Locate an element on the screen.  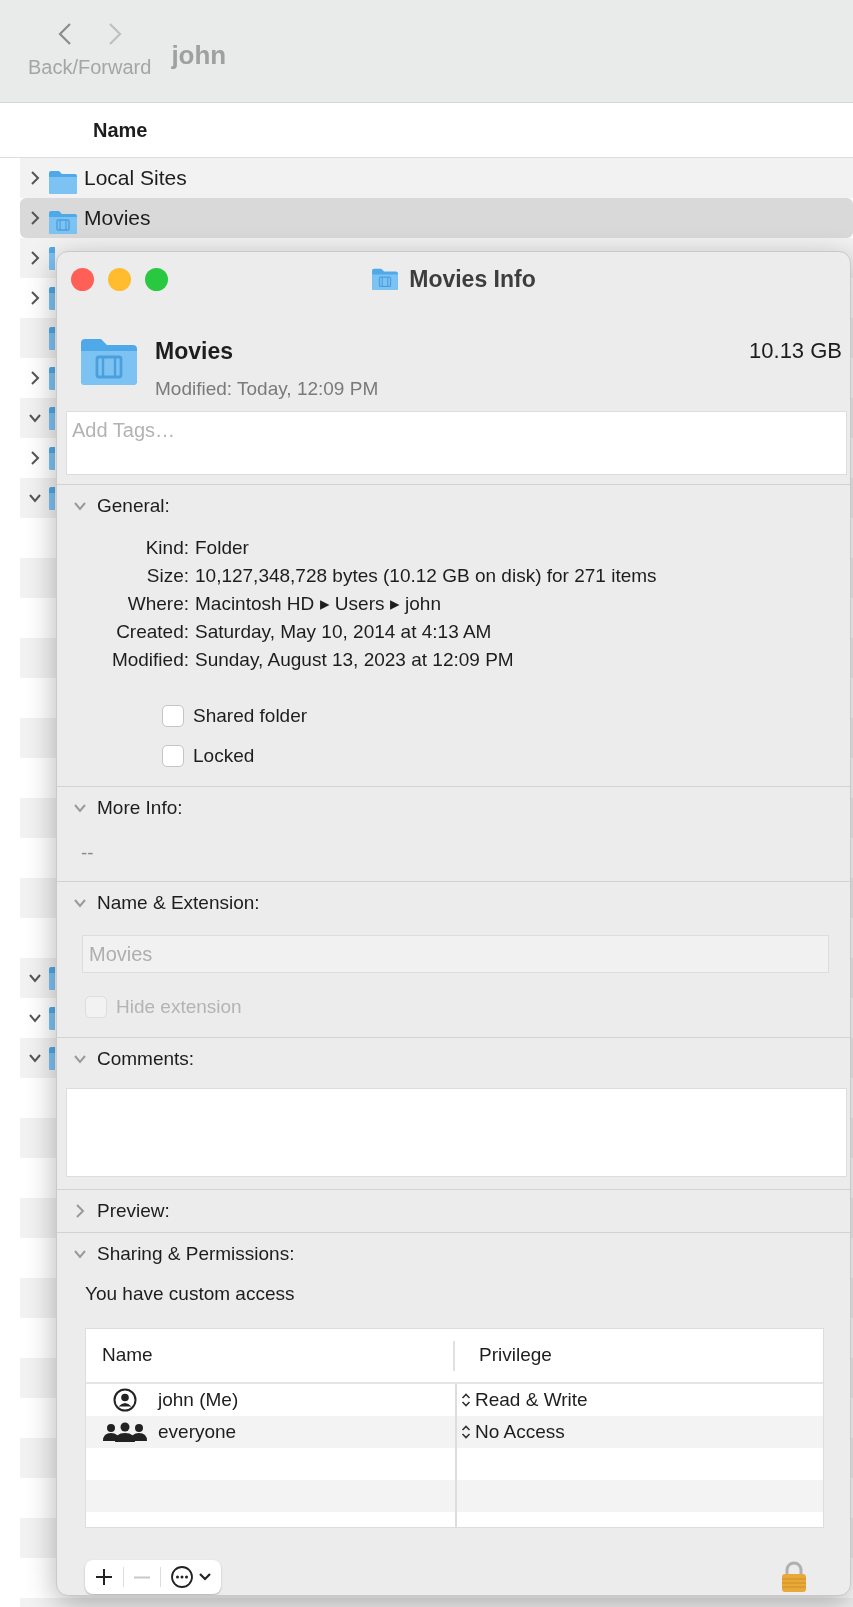
zoom-button is located at coordinates (156, 279).